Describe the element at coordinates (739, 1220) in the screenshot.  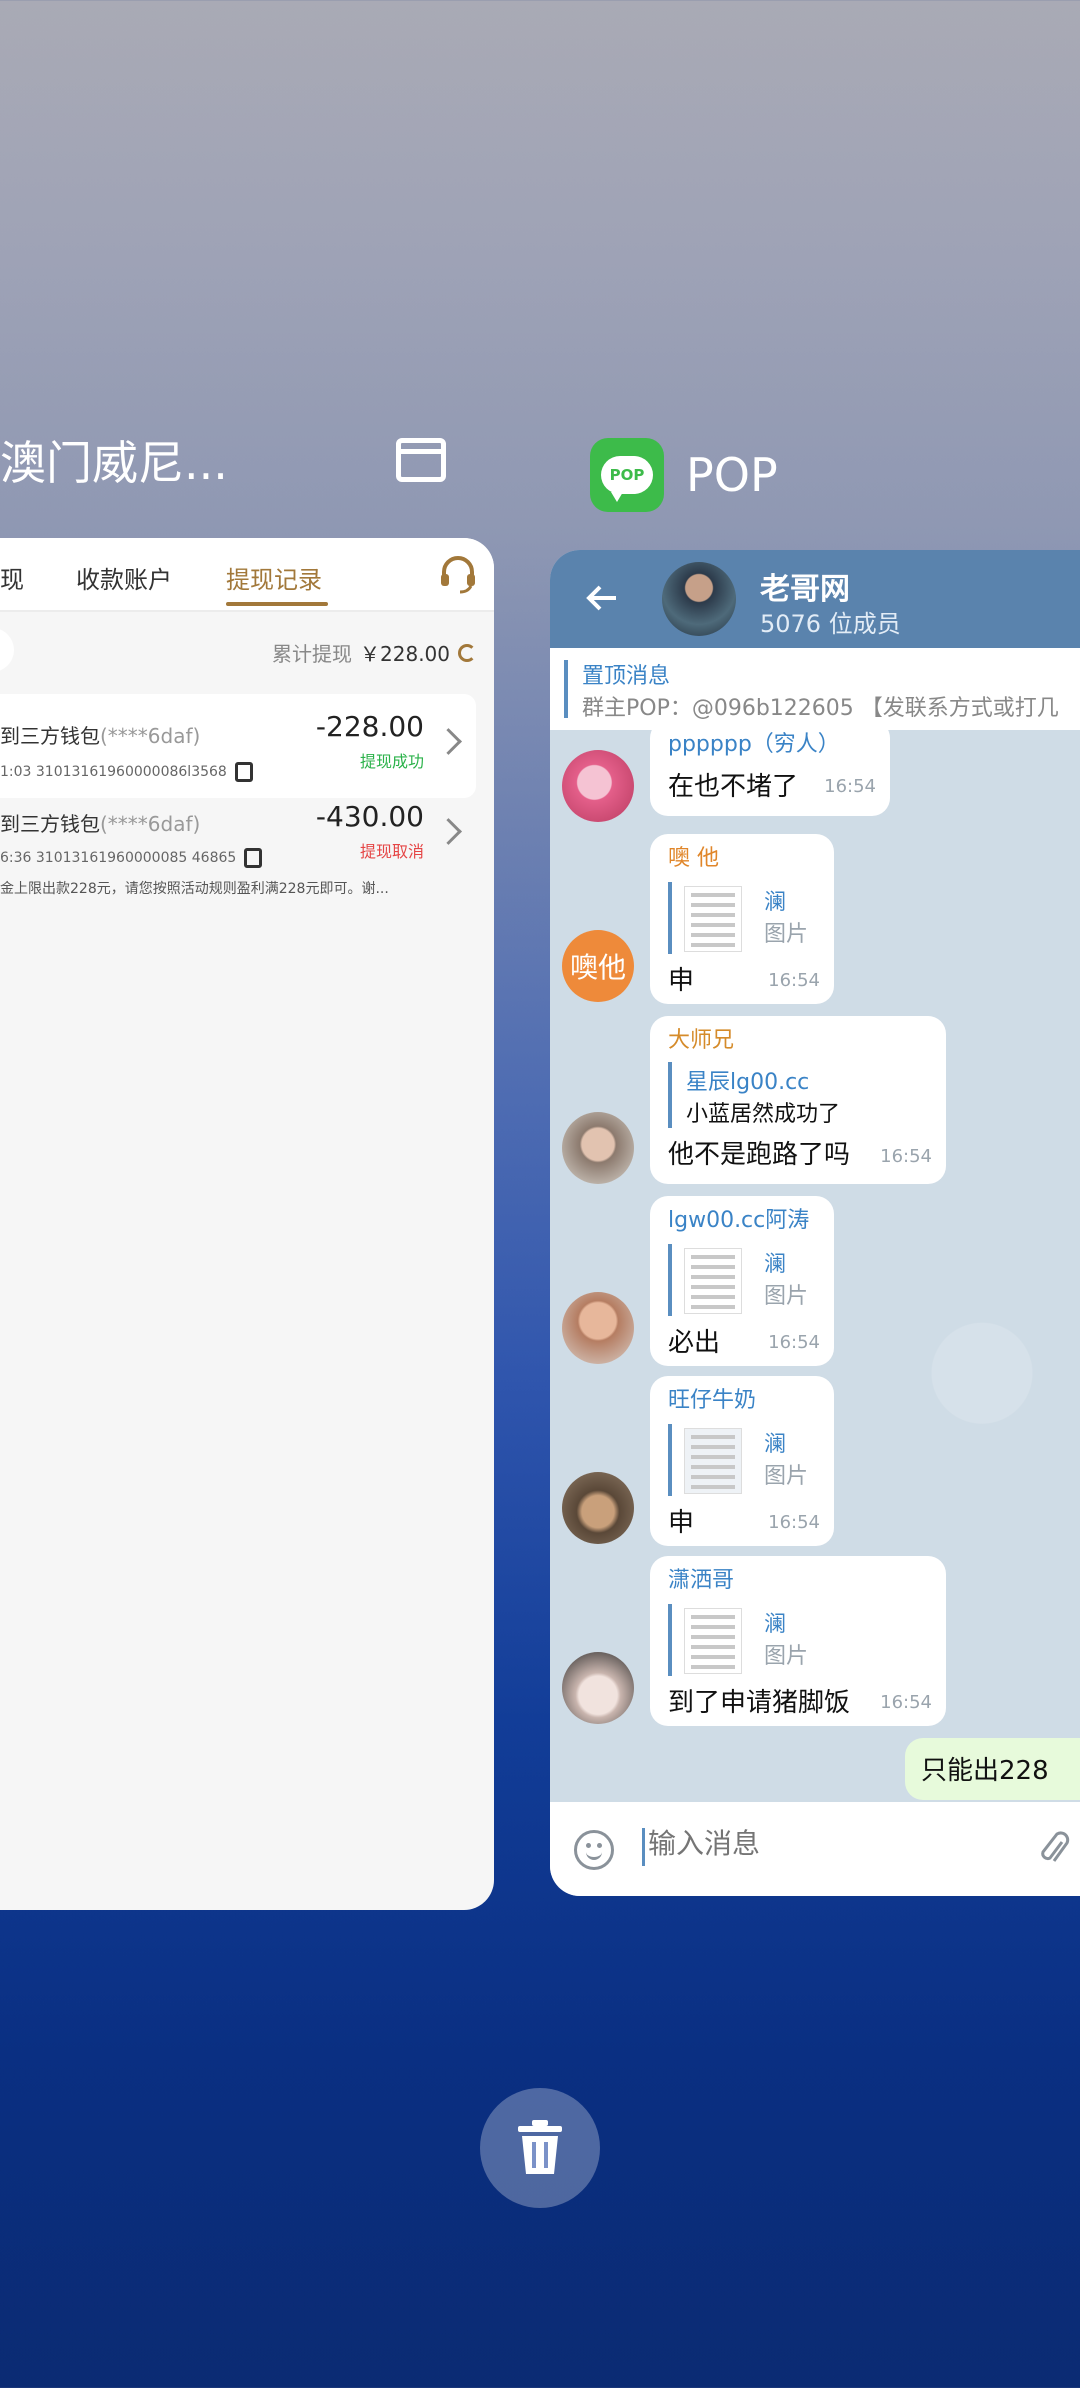
I see `message-sender: lgw00.cc阿涛` at that location.